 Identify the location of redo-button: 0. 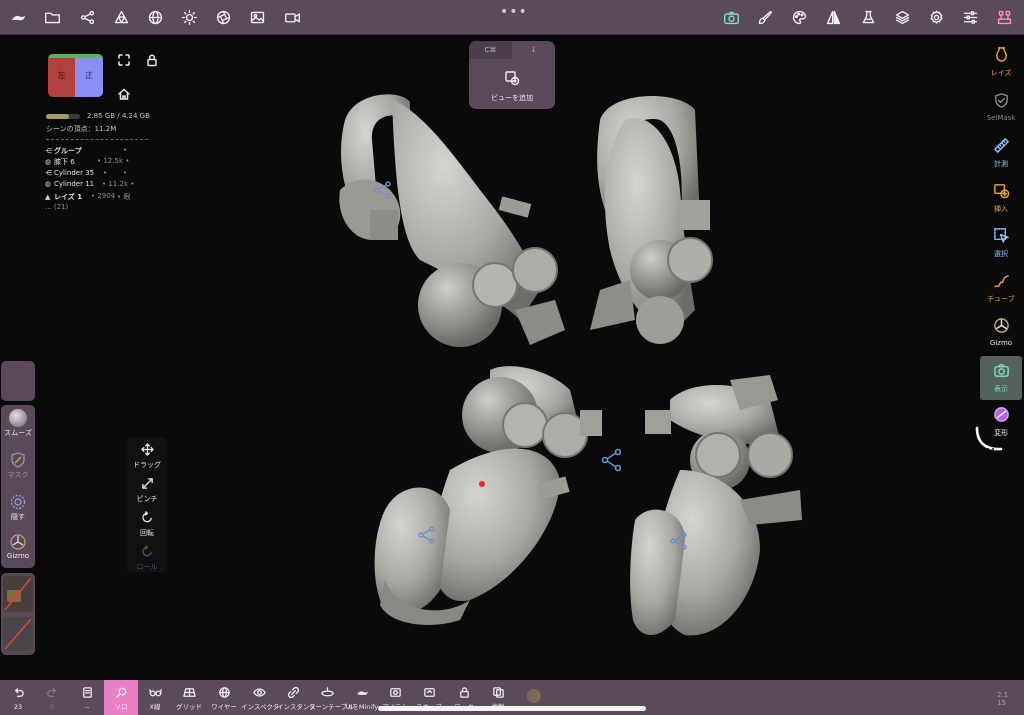
(52, 697).